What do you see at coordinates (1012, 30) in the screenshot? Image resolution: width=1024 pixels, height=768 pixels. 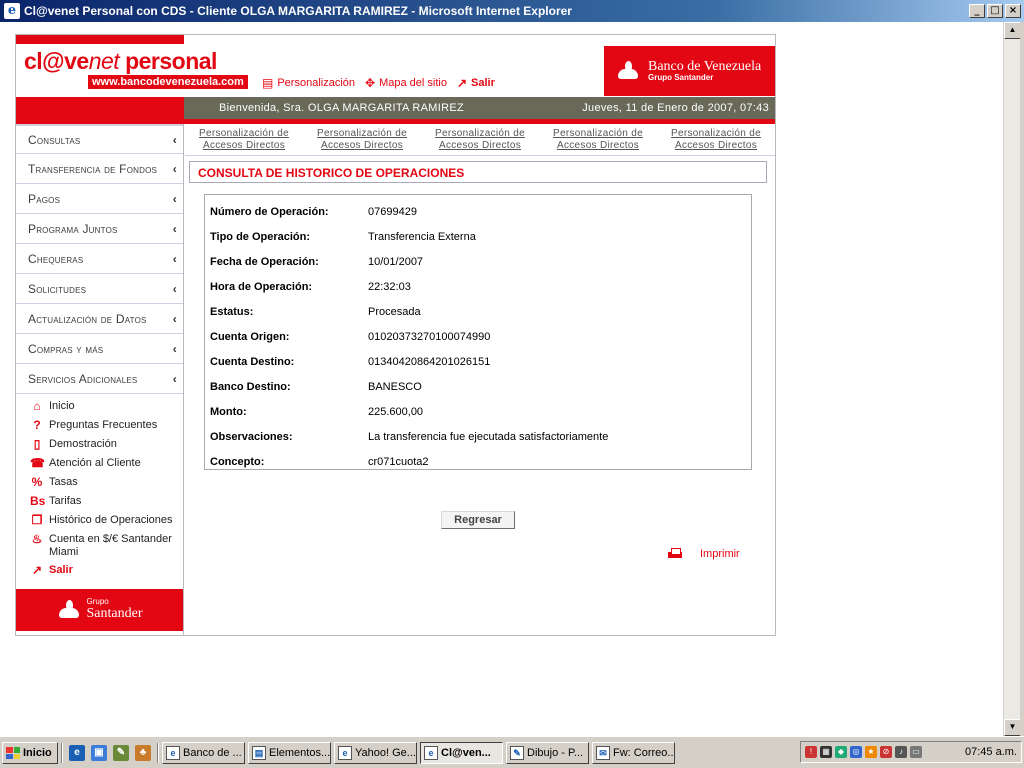 I see `scroll-up-arrow-icon: ▲` at bounding box center [1012, 30].